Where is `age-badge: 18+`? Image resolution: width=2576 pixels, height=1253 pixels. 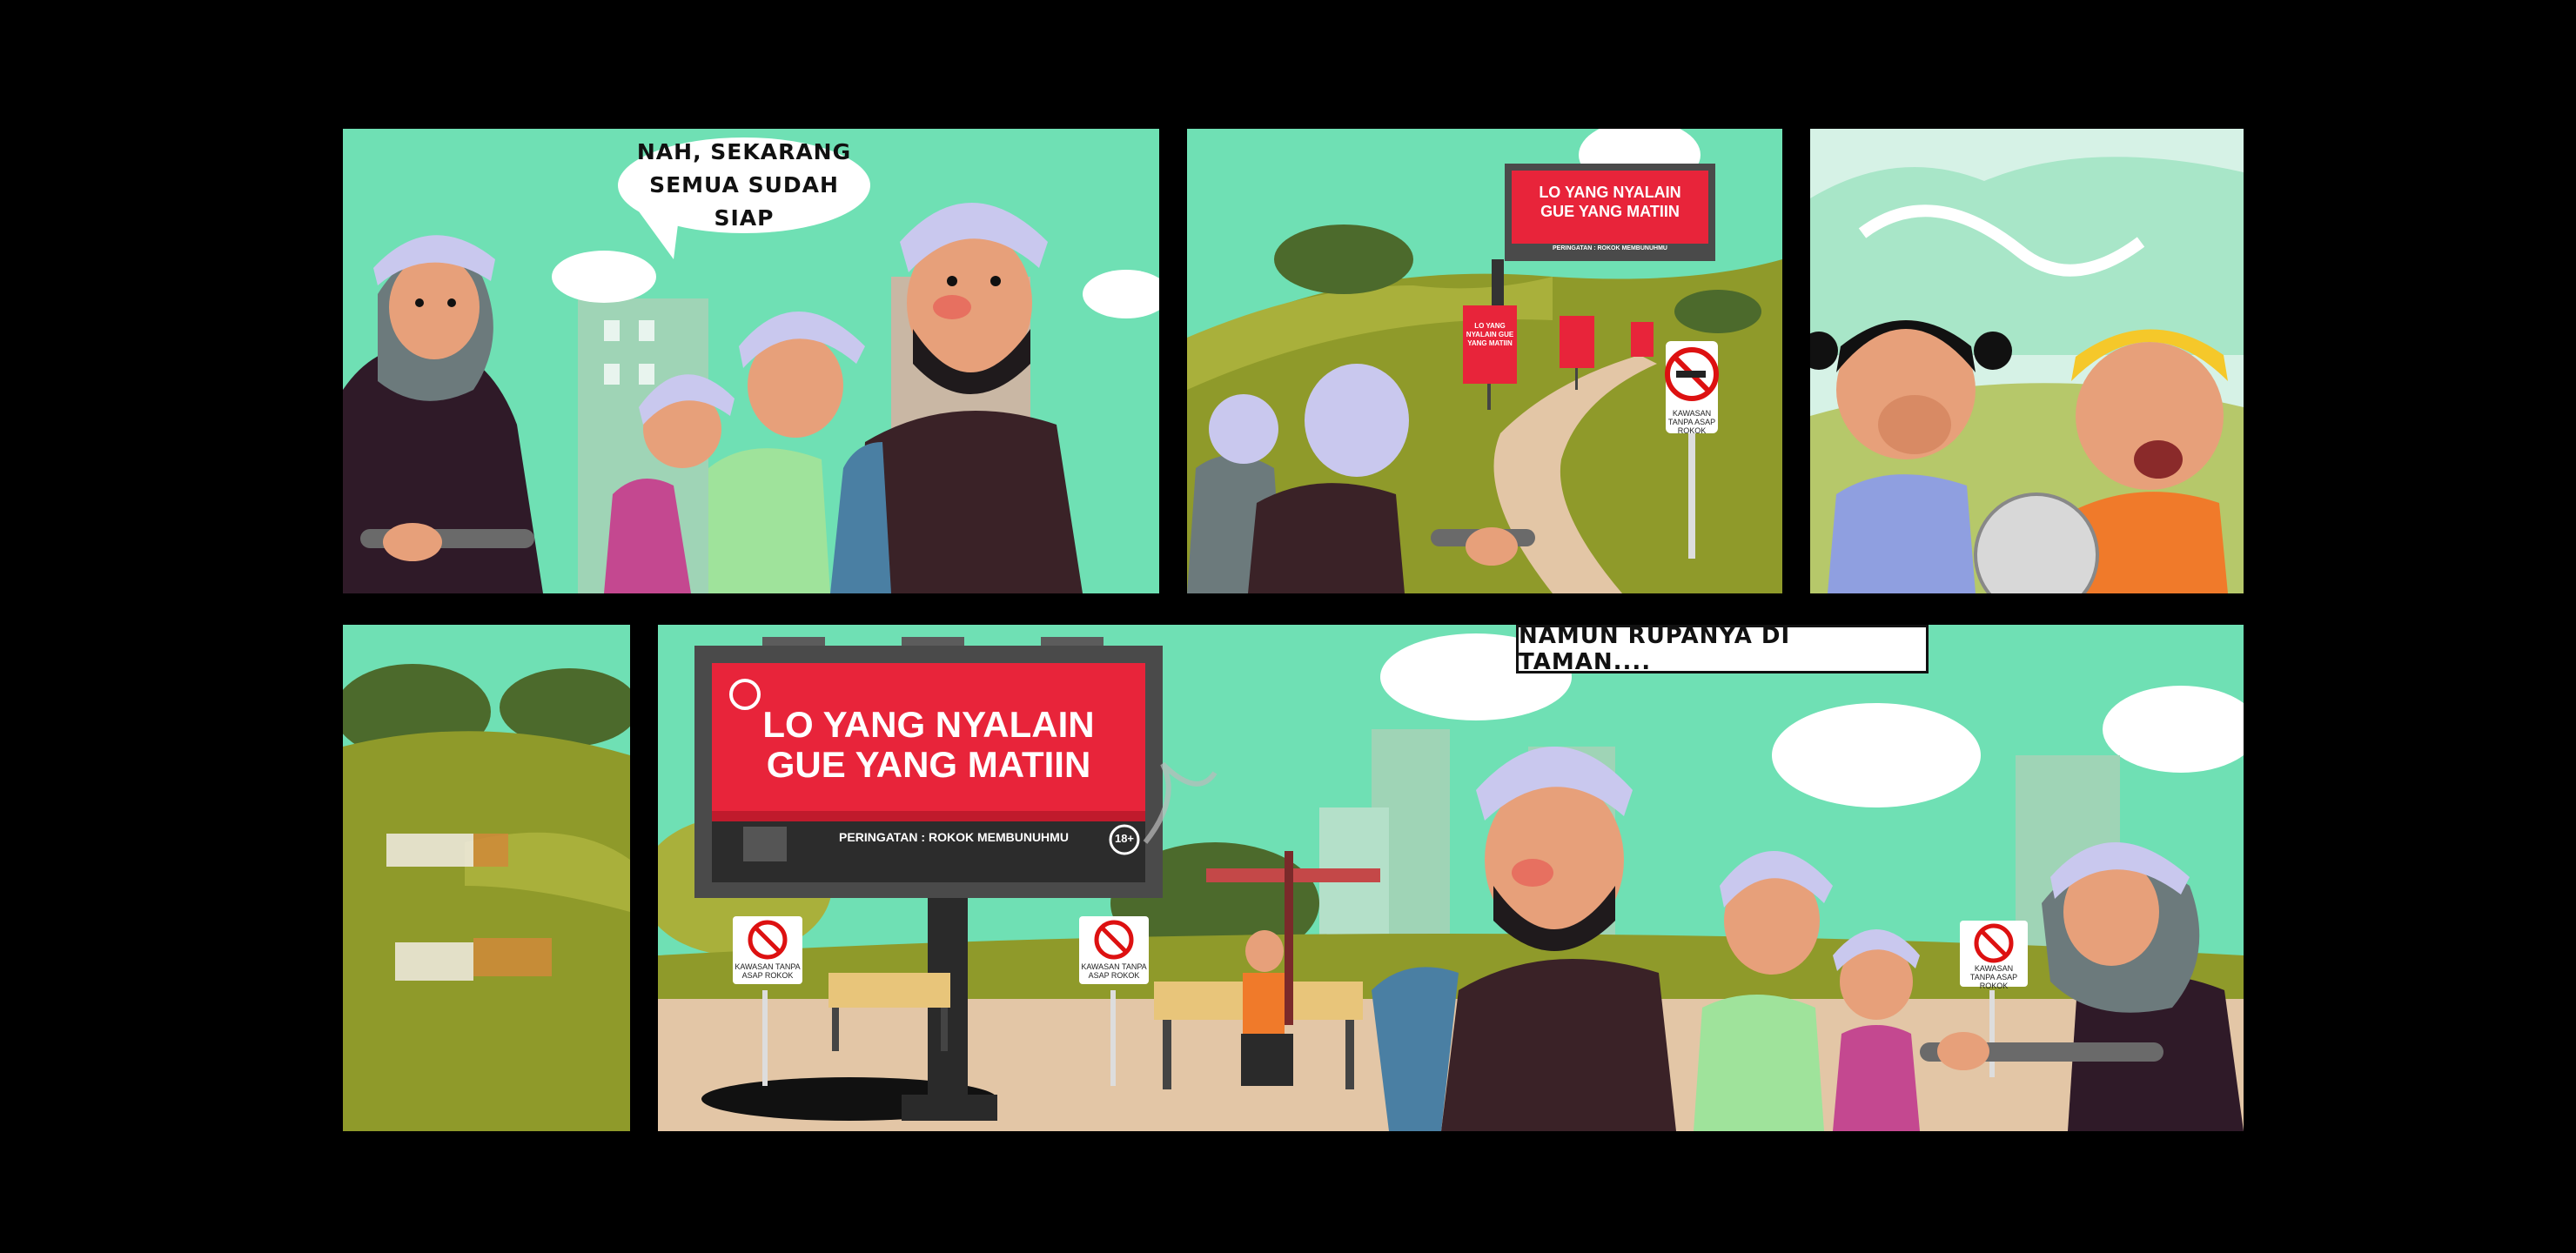 age-badge: 18+ is located at coordinates (1124, 838).